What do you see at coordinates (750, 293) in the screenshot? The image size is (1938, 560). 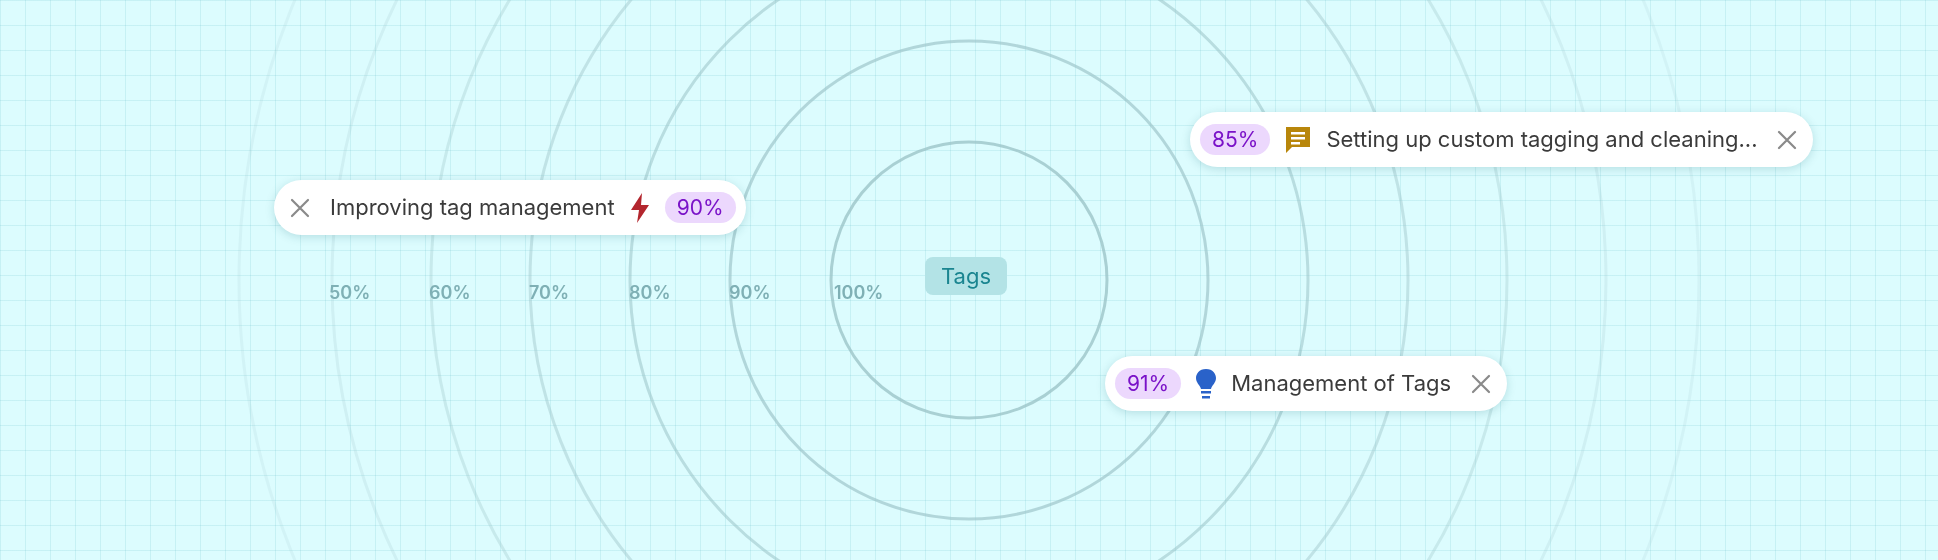 I see `scale-label: 90%` at bounding box center [750, 293].